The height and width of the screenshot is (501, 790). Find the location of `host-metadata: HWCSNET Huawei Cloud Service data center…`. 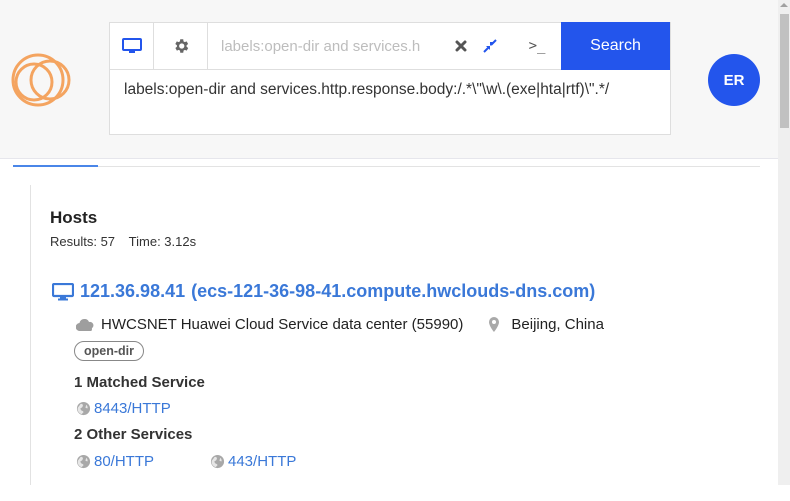

host-metadata: HWCSNET Huawei Cloud Service data center… is located at coordinates (340, 324).